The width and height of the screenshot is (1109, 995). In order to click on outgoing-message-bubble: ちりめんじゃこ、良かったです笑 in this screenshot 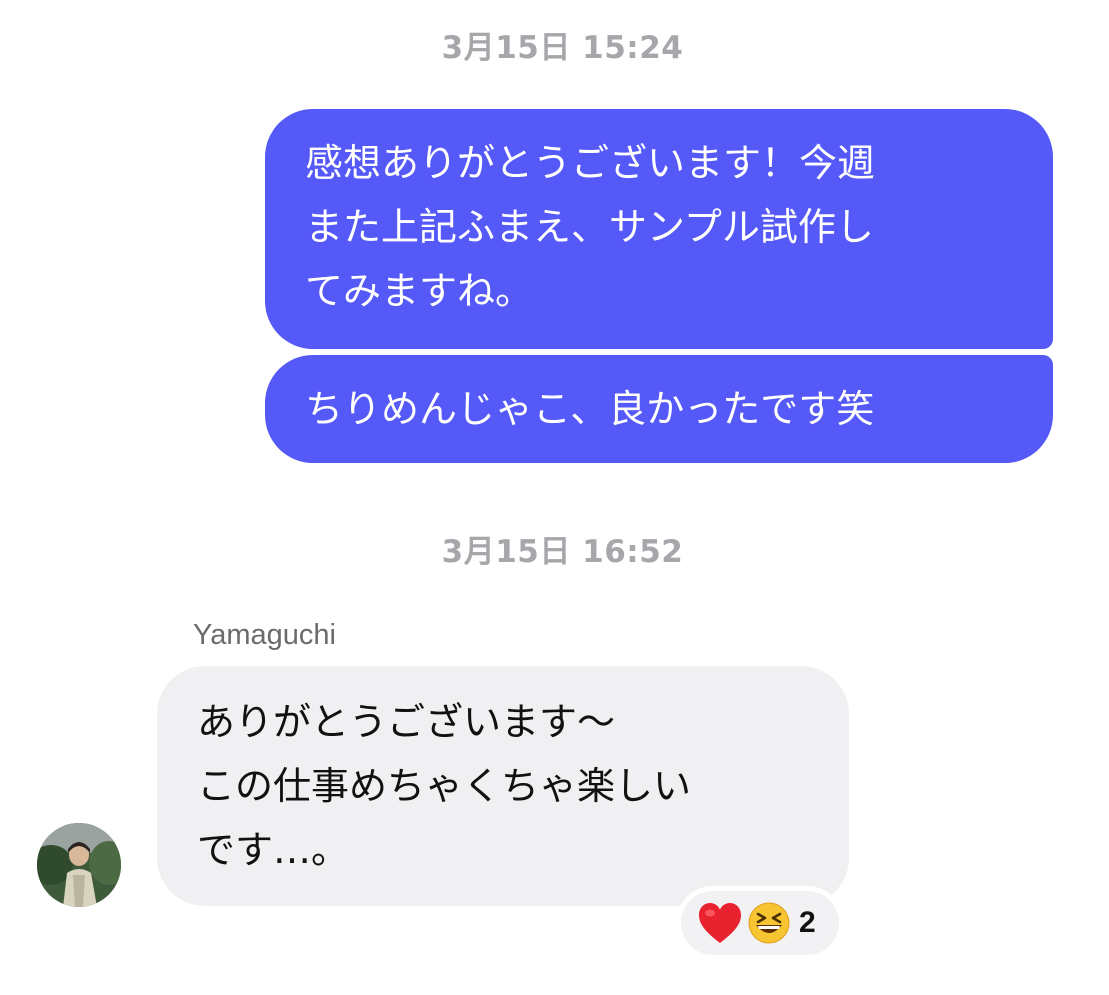, I will do `click(659, 409)`.